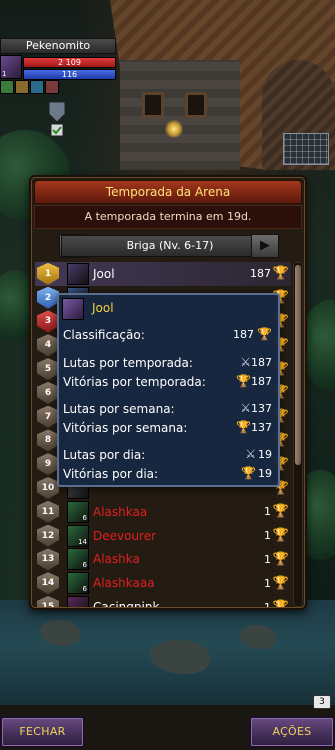  I want to click on week-wins-value: 137, so click(261, 427).